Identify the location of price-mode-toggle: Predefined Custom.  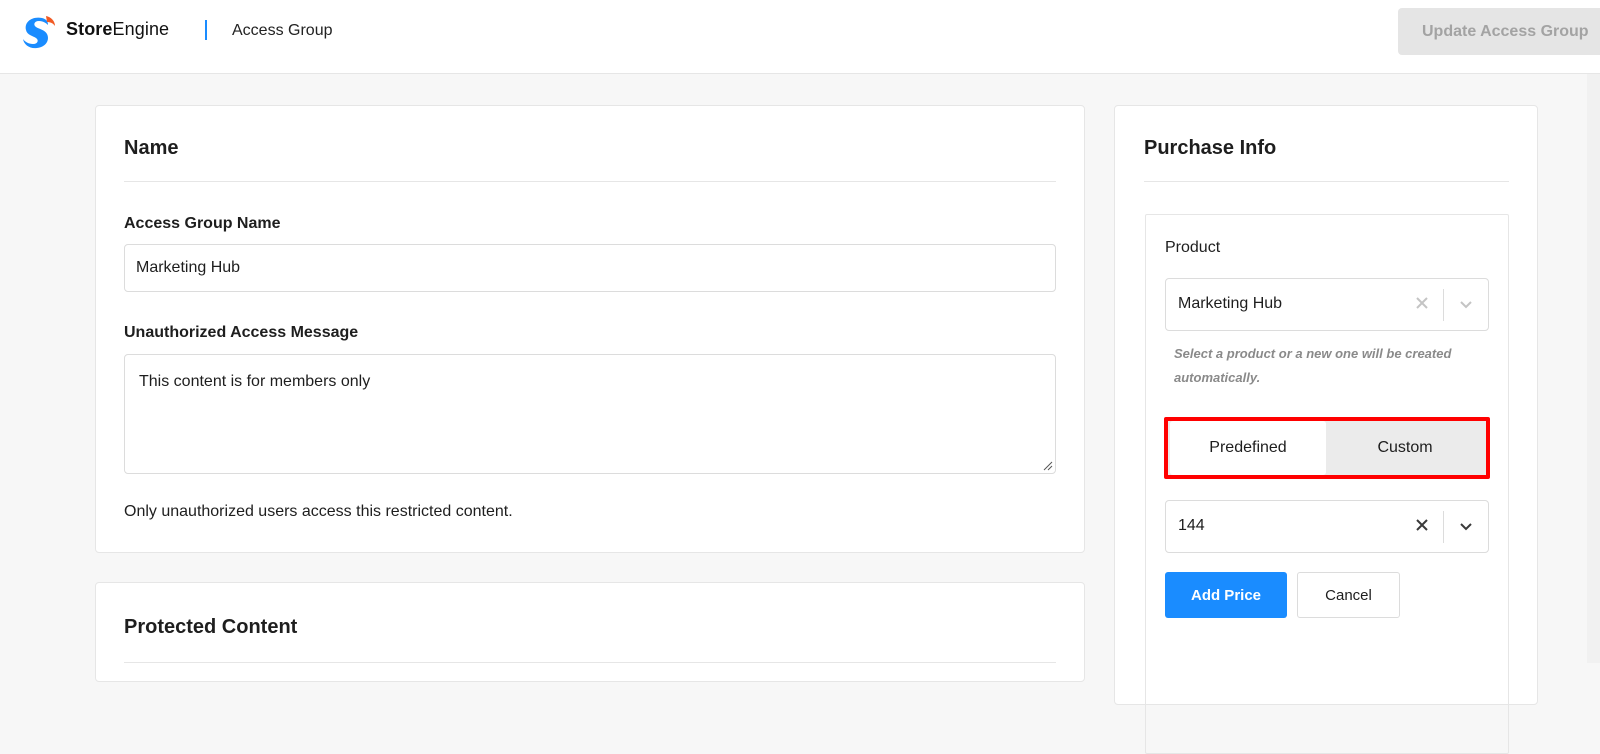
(1327, 448).